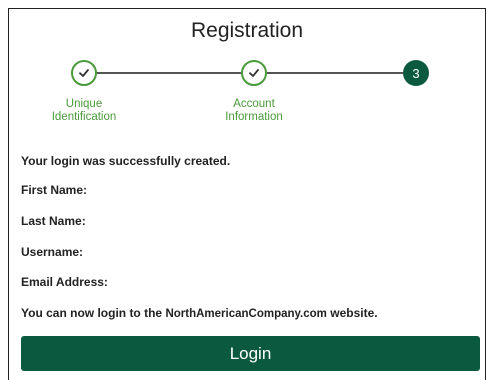  What do you see at coordinates (254, 117) in the screenshot?
I see `step-2-label-line2: Information` at bounding box center [254, 117].